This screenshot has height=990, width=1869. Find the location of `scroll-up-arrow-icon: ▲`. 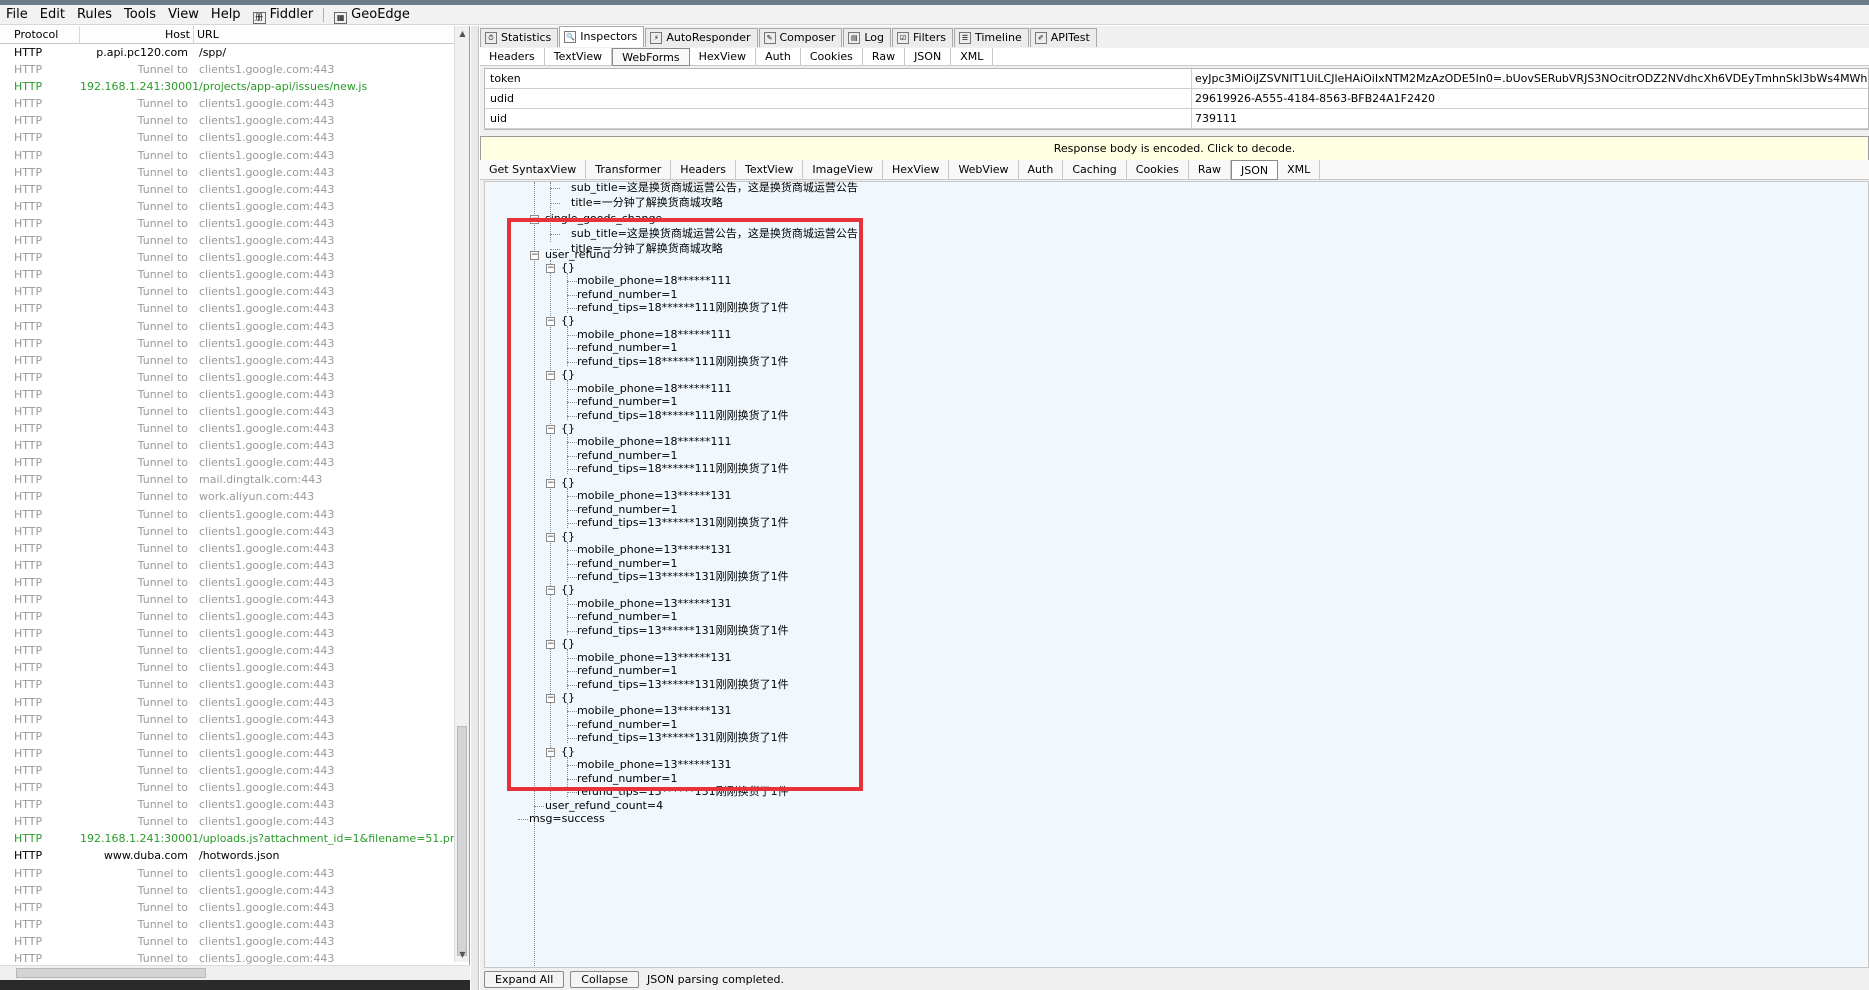

scroll-up-arrow-icon: ▲ is located at coordinates (462, 33).